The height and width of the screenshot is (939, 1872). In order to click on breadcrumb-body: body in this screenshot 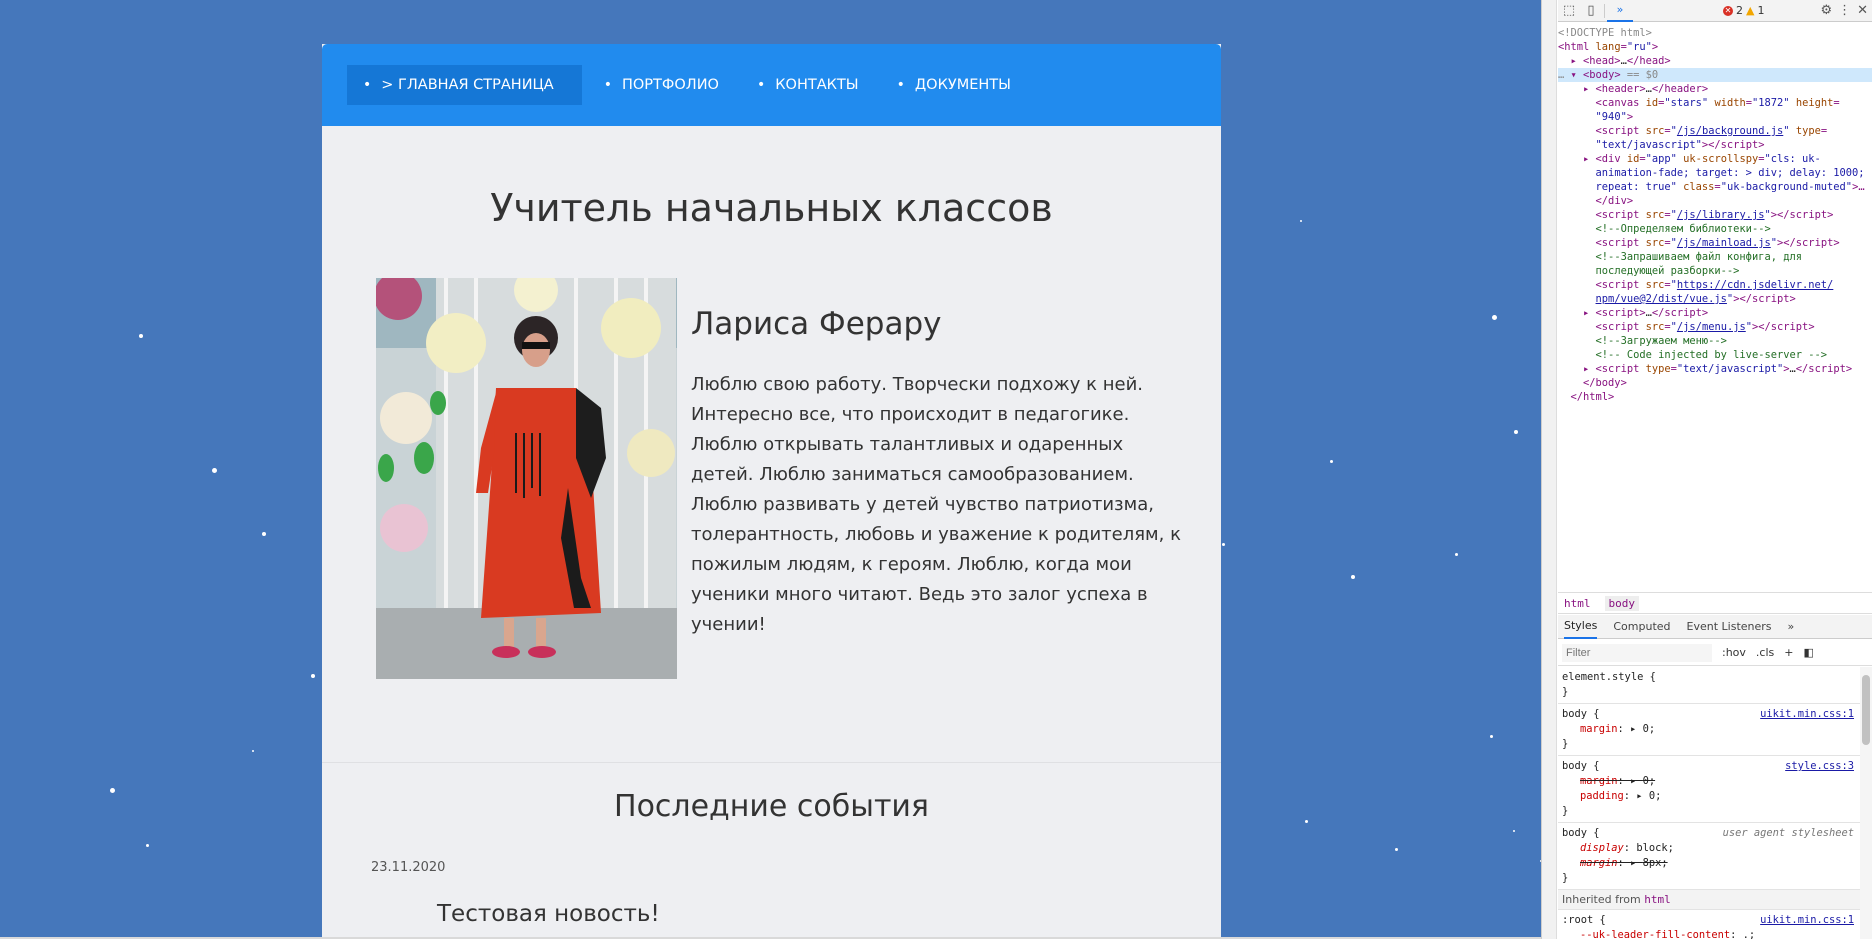, I will do `click(1621, 603)`.